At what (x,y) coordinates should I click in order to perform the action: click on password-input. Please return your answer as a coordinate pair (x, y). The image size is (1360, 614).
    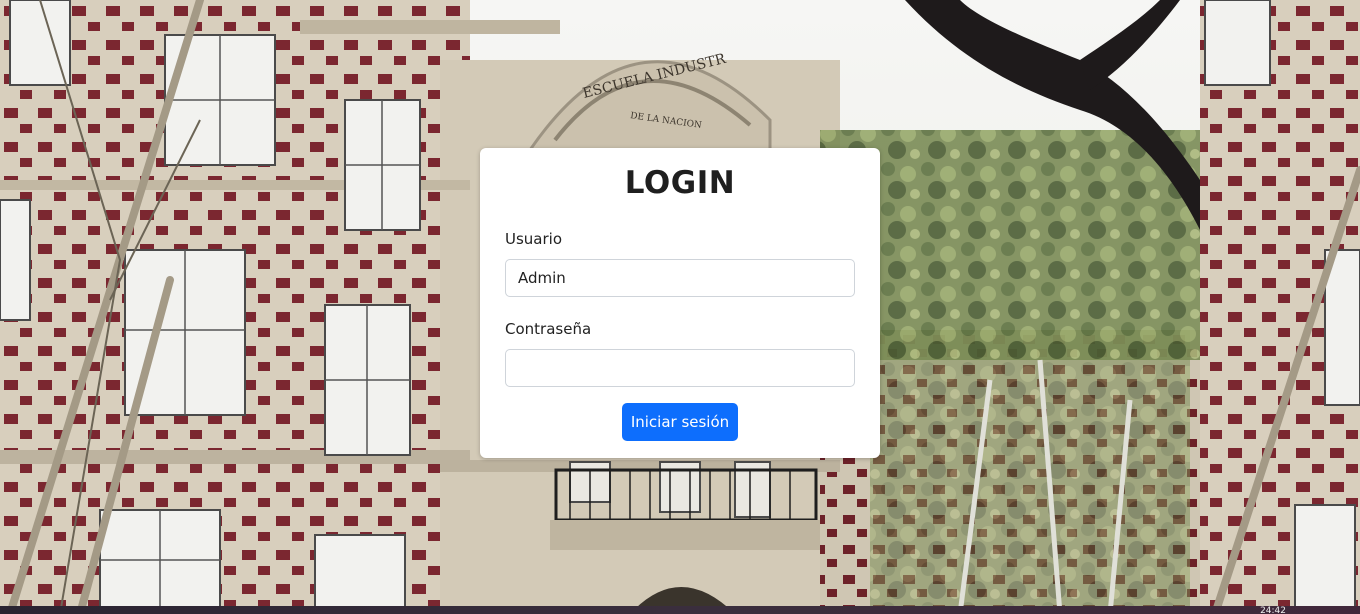
    Looking at the image, I should click on (680, 368).